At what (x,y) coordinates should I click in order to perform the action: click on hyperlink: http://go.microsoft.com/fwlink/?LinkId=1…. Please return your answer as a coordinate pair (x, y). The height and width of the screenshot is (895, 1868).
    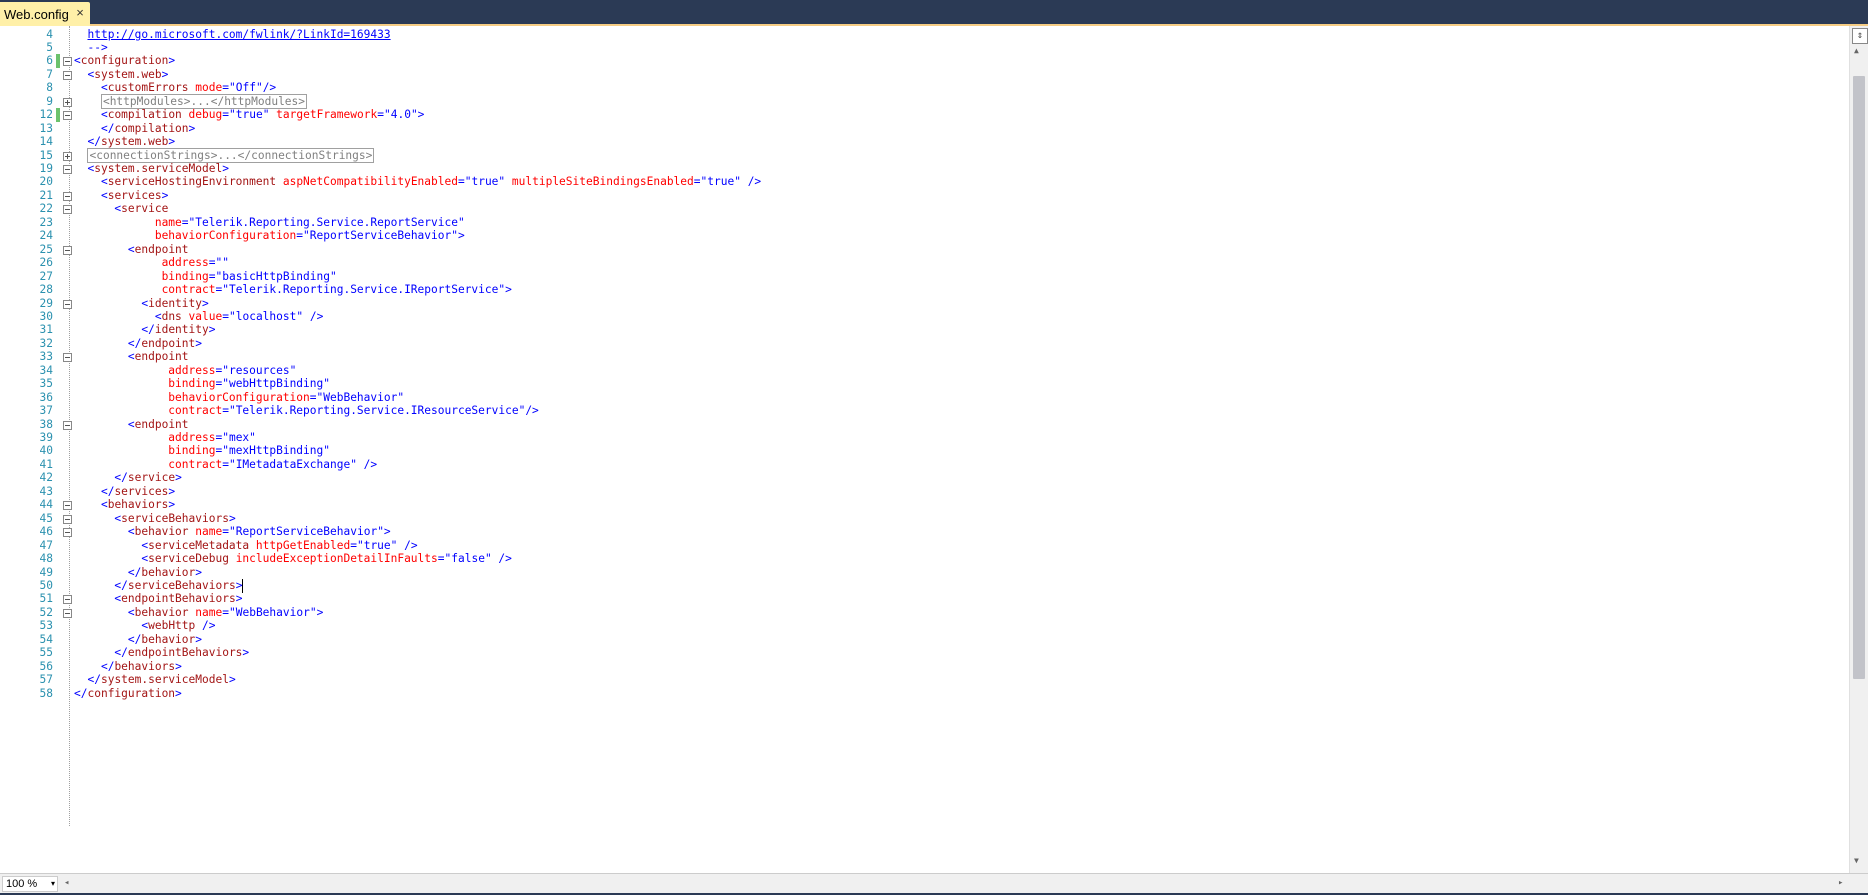
    Looking at the image, I should click on (238, 34).